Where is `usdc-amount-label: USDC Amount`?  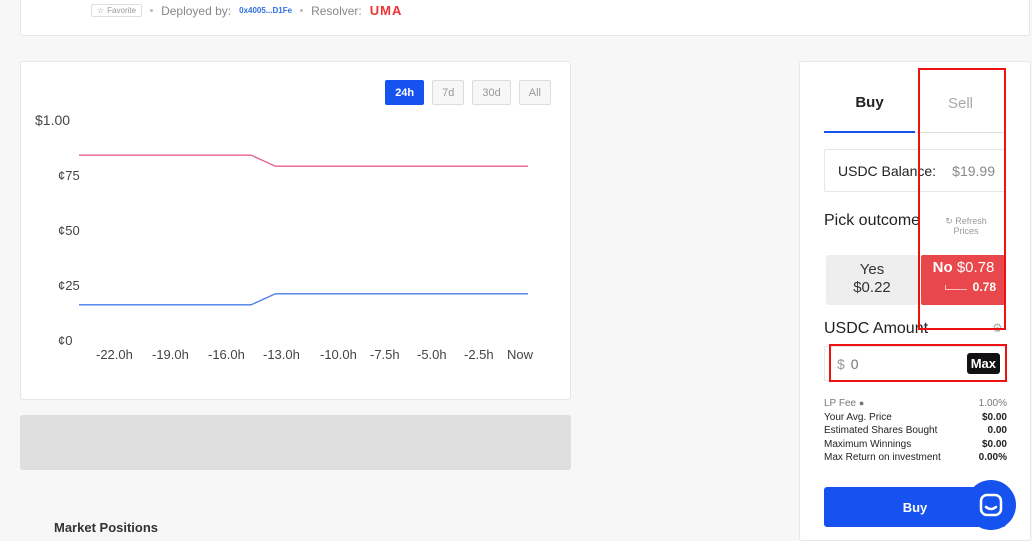
usdc-amount-label: USDC Amount is located at coordinates (876, 328).